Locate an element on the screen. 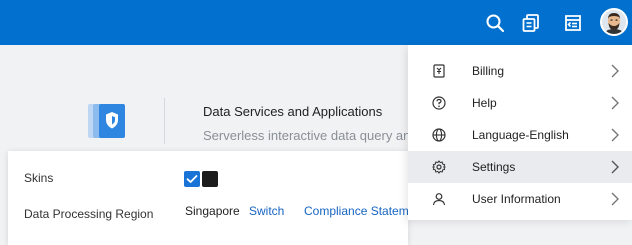 Image resolution: width=632 pixels, height=245 pixels. menu-item-label: Help is located at coordinates (484, 103).